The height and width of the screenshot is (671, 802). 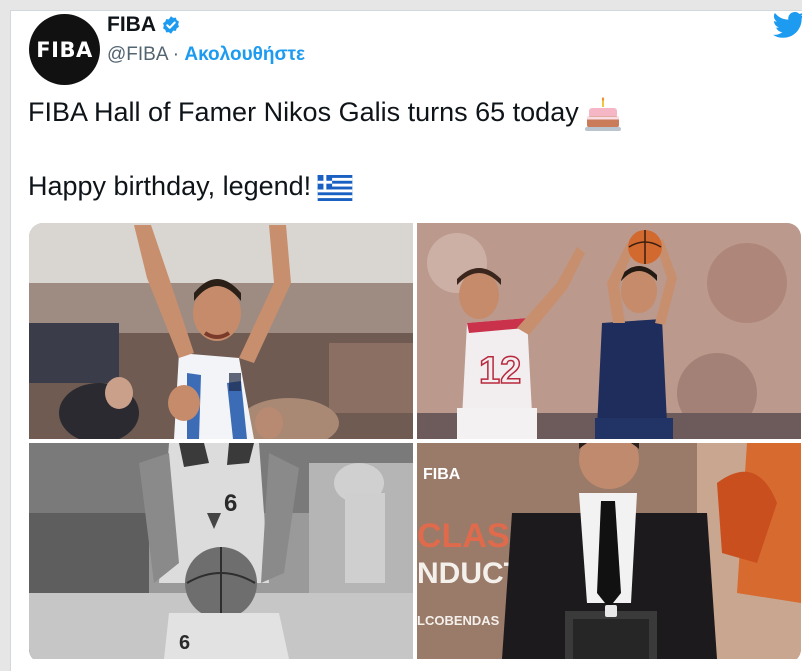 What do you see at coordinates (137, 54) in the screenshot?
I see `handle: @FIBA` at bounding box center [137, 54].